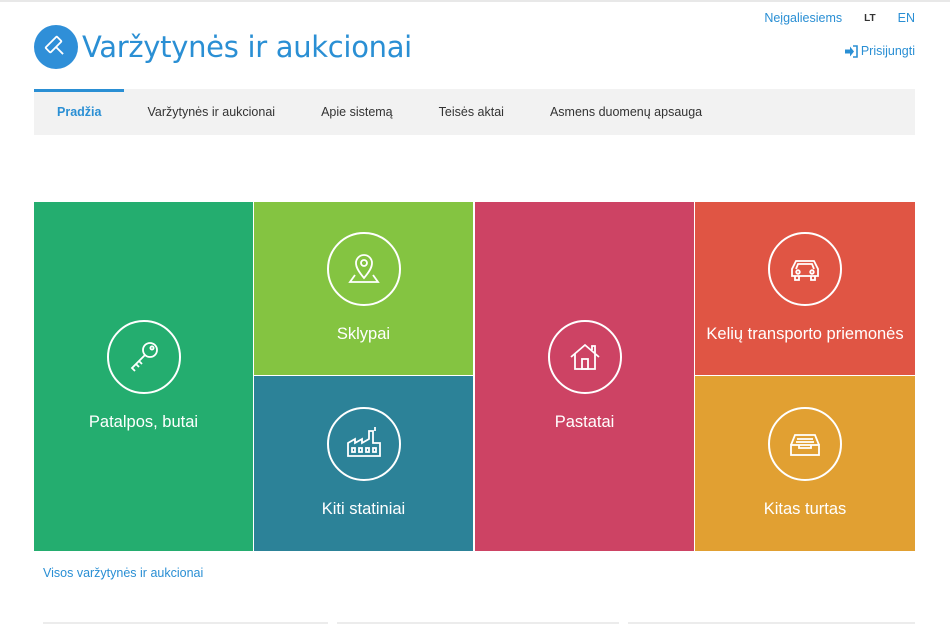  Describe the element at coordinates (805, 509) in the screenshot. I see `tile-other-property-label: Kitas turtas` at that location.